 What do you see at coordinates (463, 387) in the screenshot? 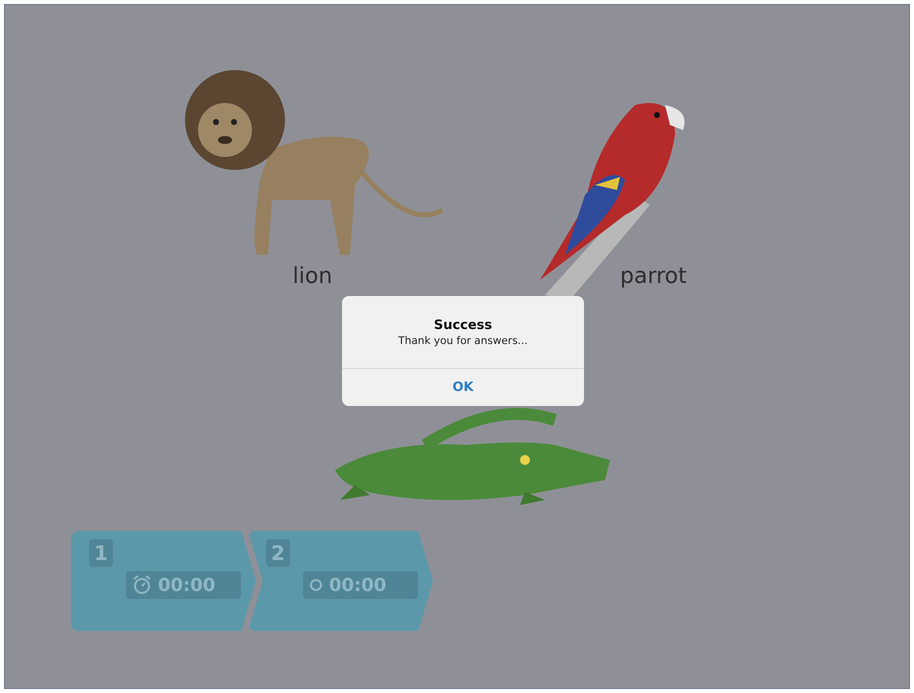
I see `ok-button: OK` at bounding box center [463, 387].